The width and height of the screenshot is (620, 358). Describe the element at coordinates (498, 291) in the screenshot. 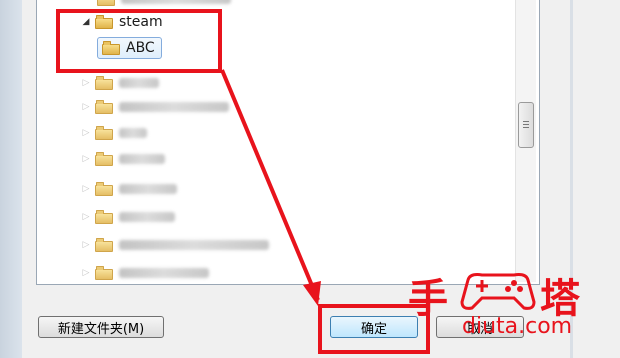

I see `gamepad-icon` at that location.